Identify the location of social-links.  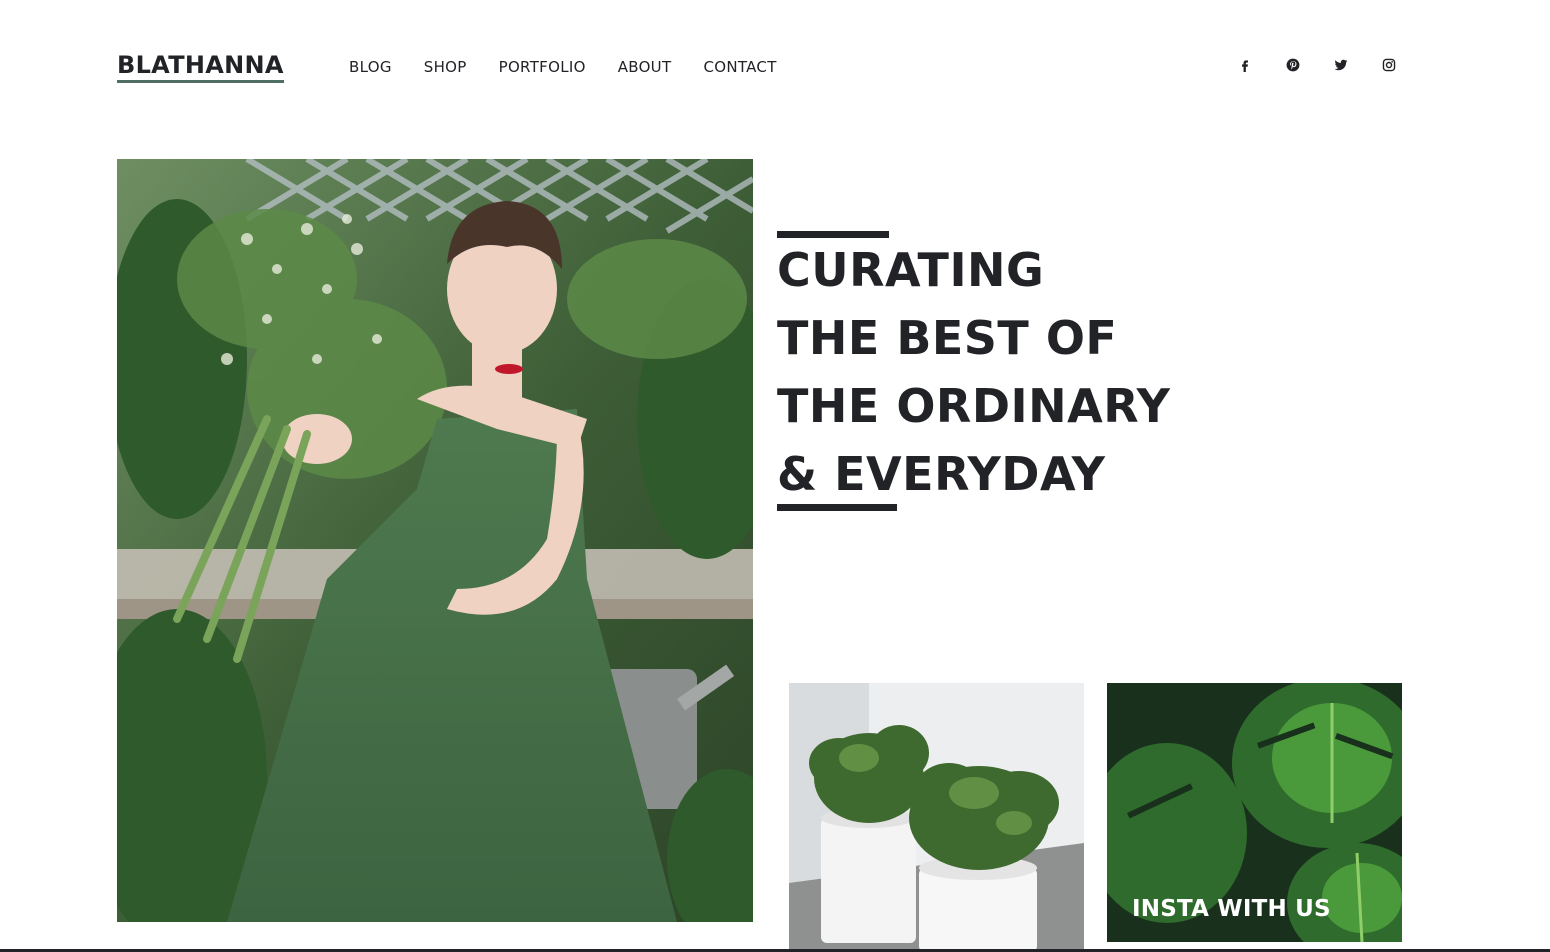
(1328, 65).